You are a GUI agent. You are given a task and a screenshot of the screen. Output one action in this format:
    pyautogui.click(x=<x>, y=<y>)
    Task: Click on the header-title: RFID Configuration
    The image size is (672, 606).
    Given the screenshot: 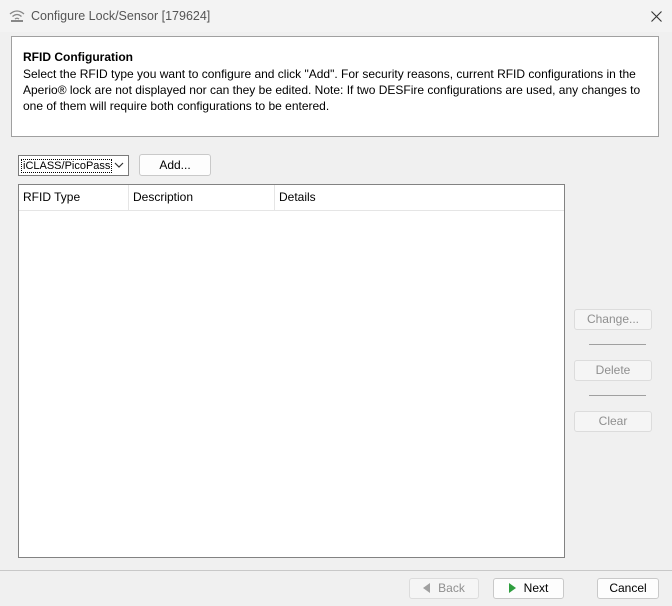 What is the action you would take?
    pyautogui.click(x=78, y=57)
    